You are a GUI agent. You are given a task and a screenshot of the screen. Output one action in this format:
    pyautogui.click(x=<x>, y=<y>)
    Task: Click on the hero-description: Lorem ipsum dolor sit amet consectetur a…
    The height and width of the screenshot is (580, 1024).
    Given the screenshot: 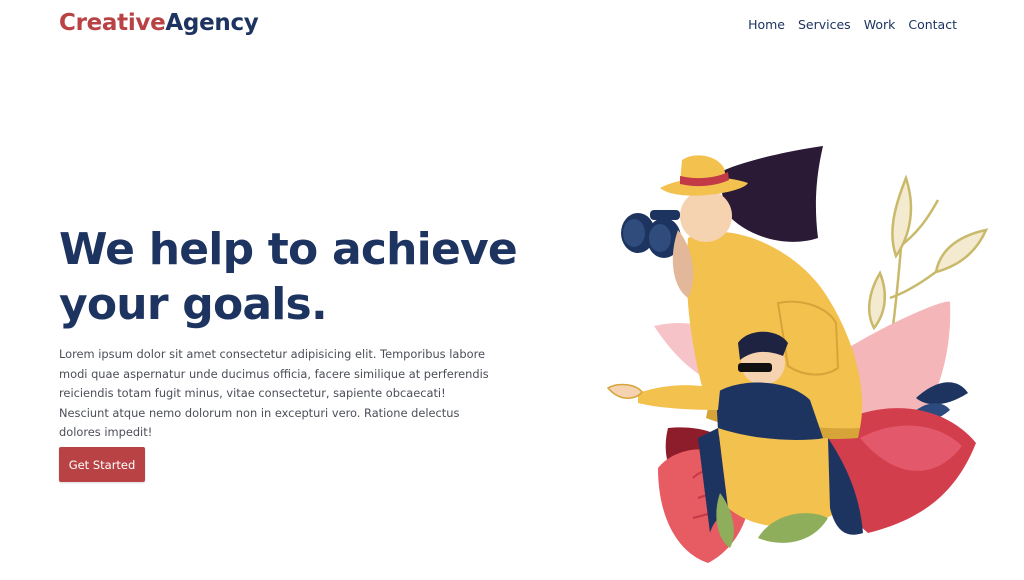 What is the action you would take?
    pyautogui.click(x=274, y=393)
    